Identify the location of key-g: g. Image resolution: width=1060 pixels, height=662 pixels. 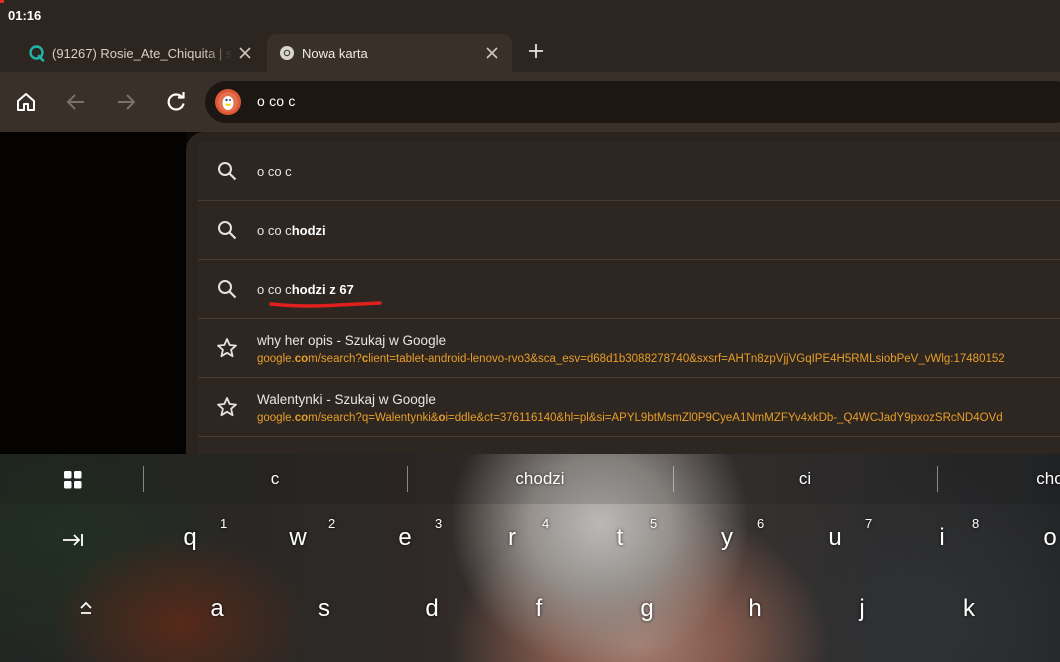
(646, 609).